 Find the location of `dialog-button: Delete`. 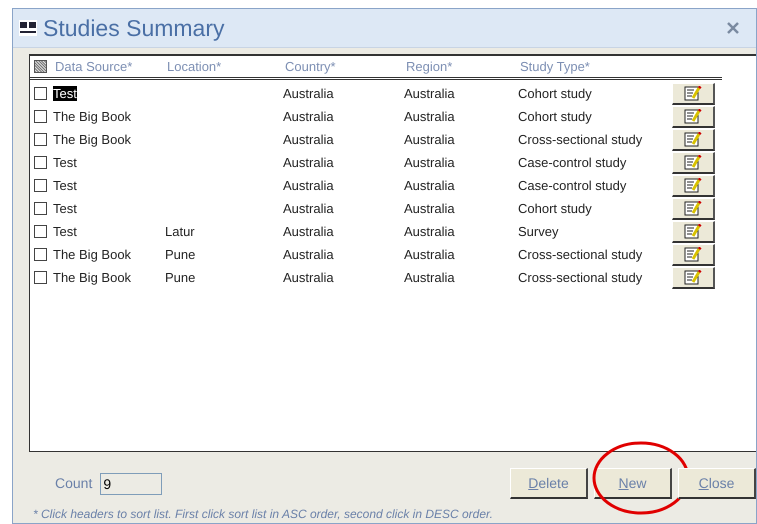

dialog-button: Delete is located at coordinates (549, 483).